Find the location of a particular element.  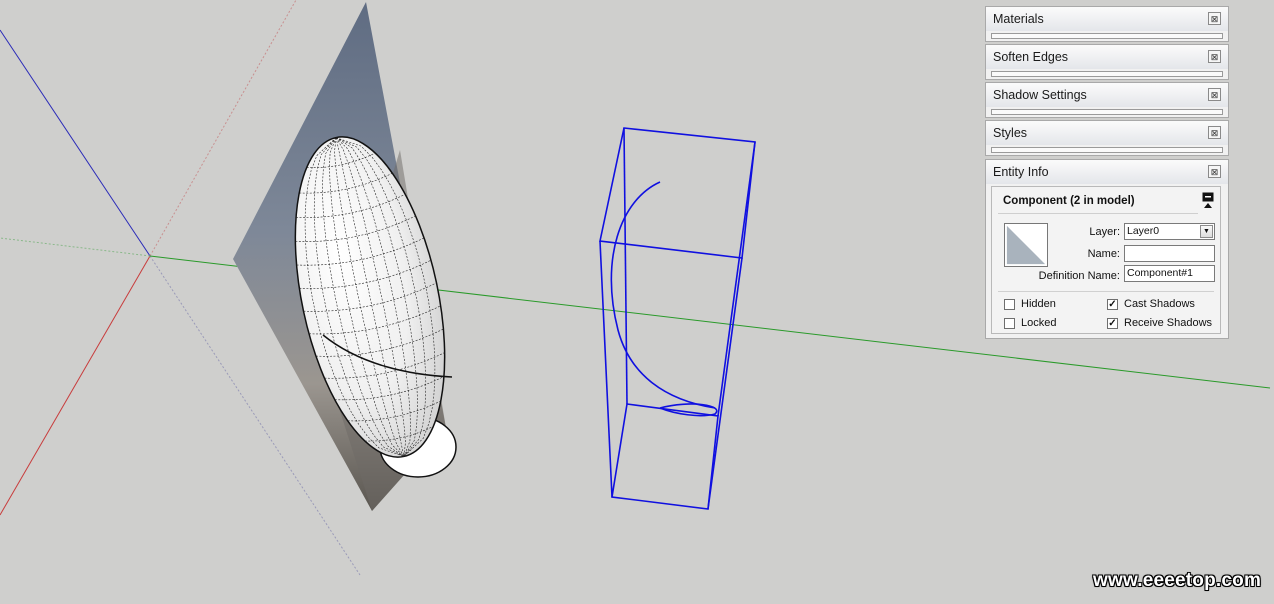

name-input is located at coordinates (1169, 253).